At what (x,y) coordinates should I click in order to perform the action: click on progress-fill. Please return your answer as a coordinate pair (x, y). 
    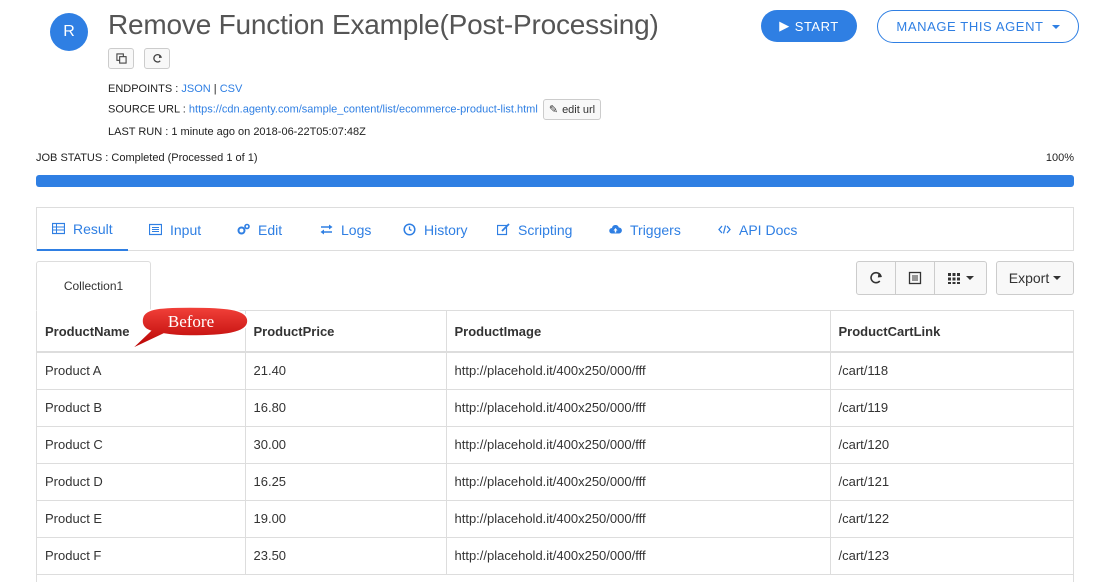
    Looking at the image, I should click on (555, 181).